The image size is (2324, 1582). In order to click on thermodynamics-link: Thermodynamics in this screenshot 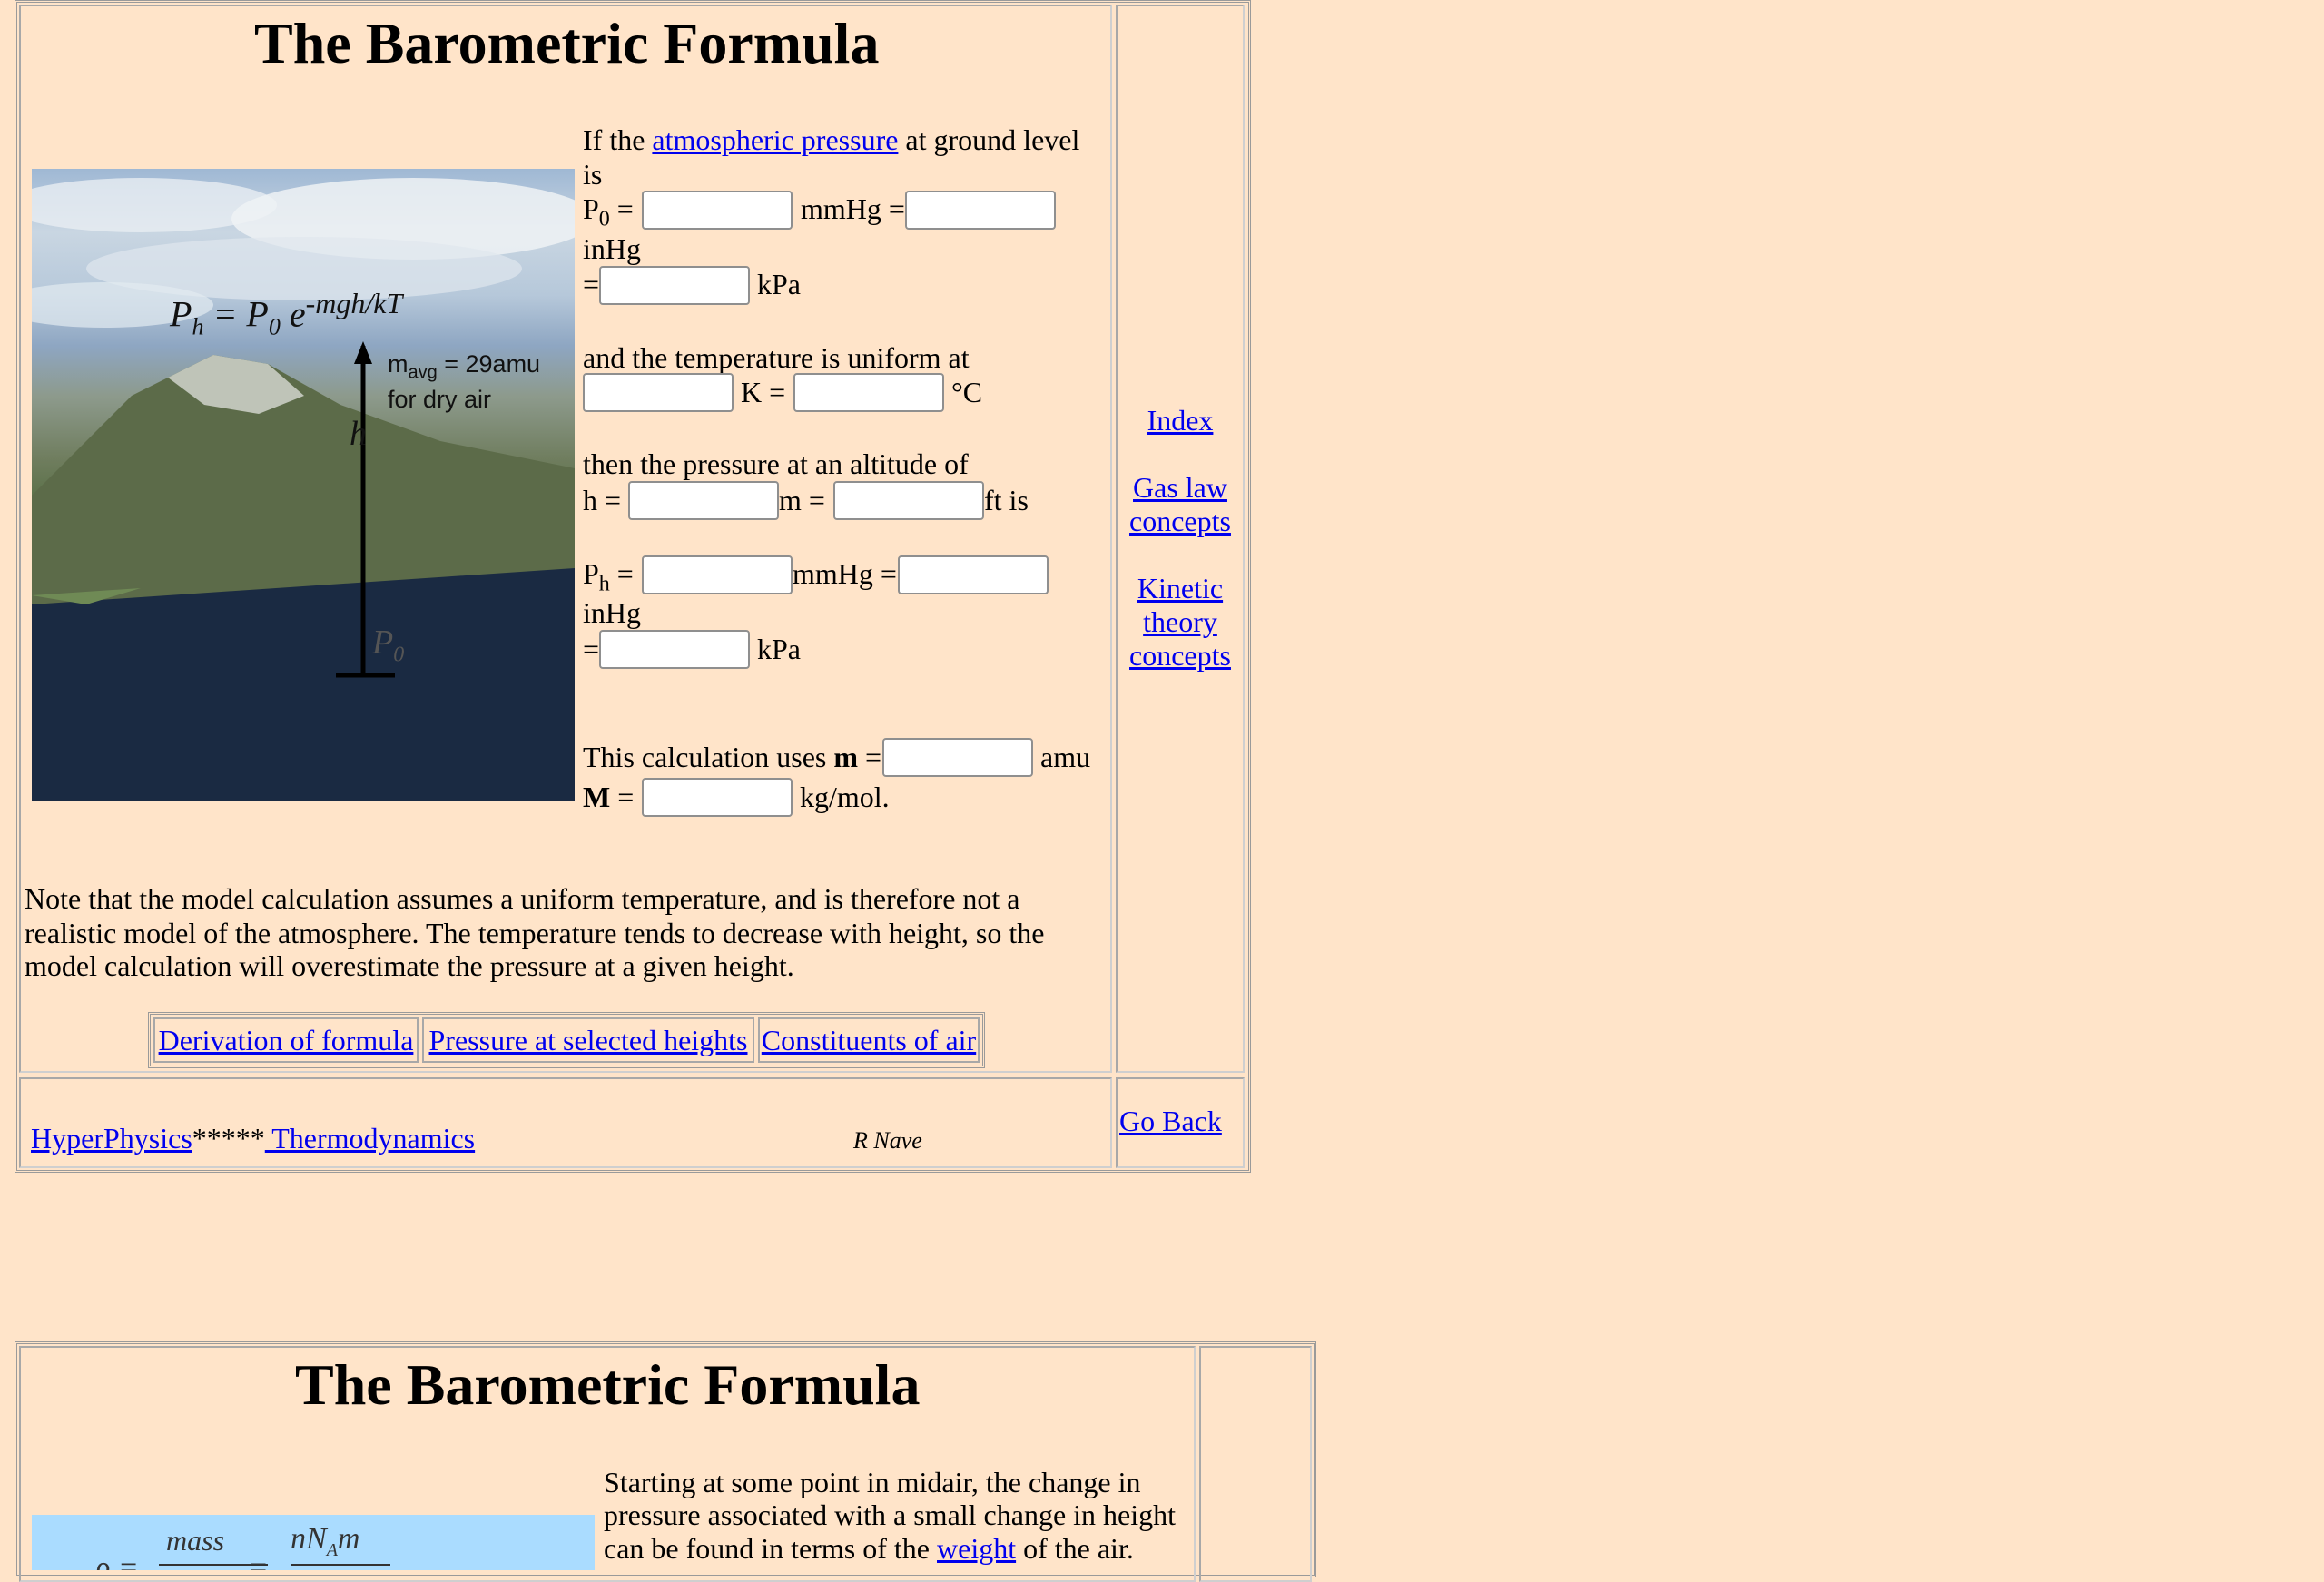, I will do `click(370, 1138)`.